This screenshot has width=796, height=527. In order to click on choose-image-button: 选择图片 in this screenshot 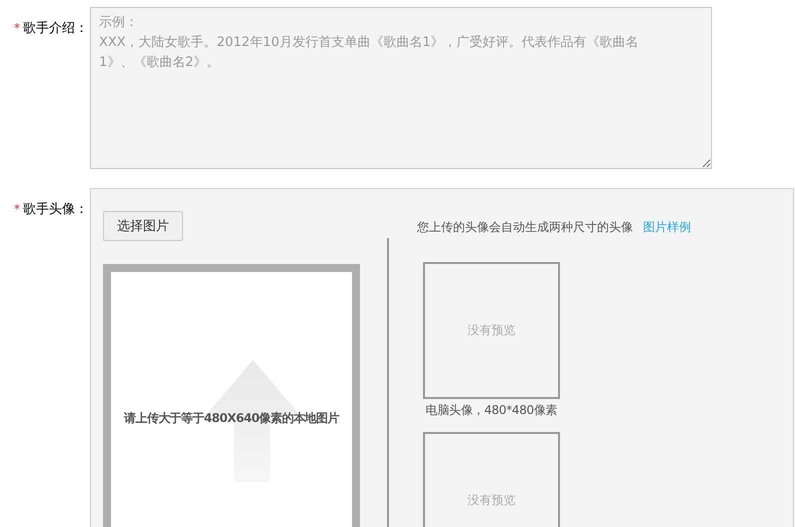, I will do `click(143, 226)`.